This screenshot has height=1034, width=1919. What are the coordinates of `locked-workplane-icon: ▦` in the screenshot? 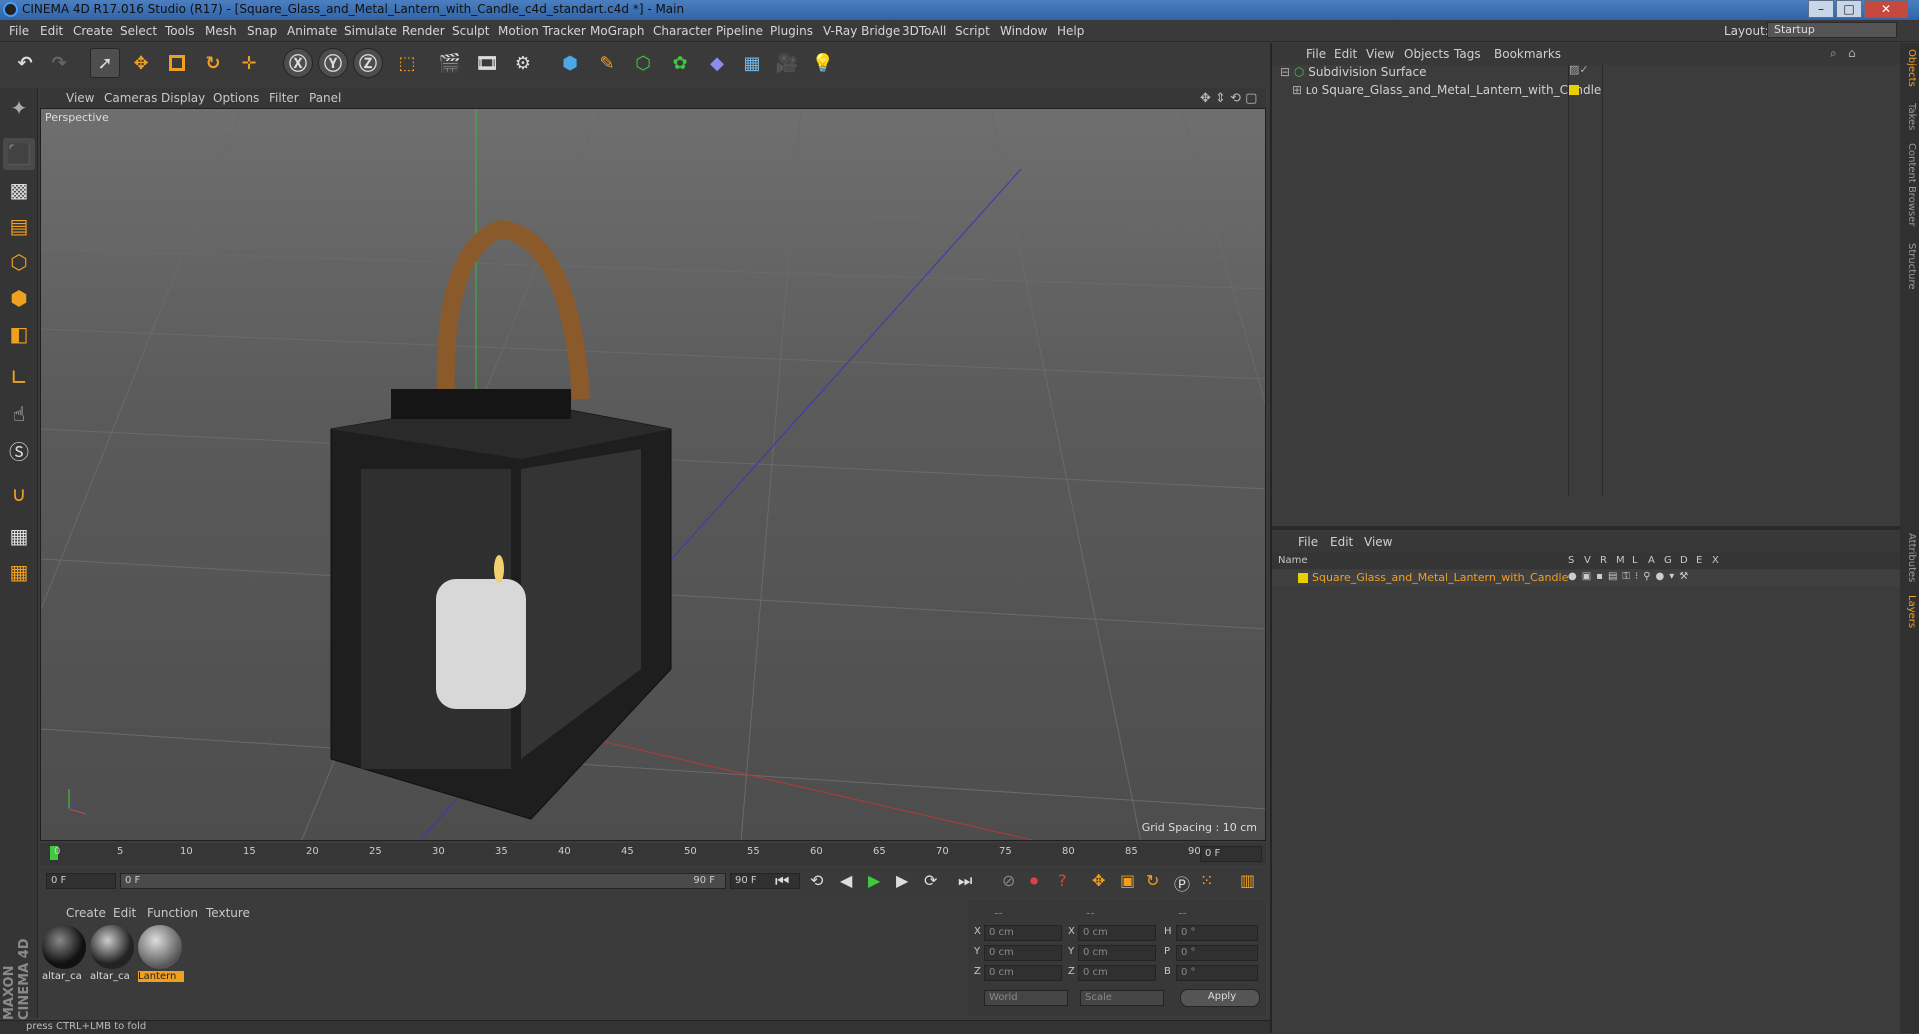 It's located at (19, 536).